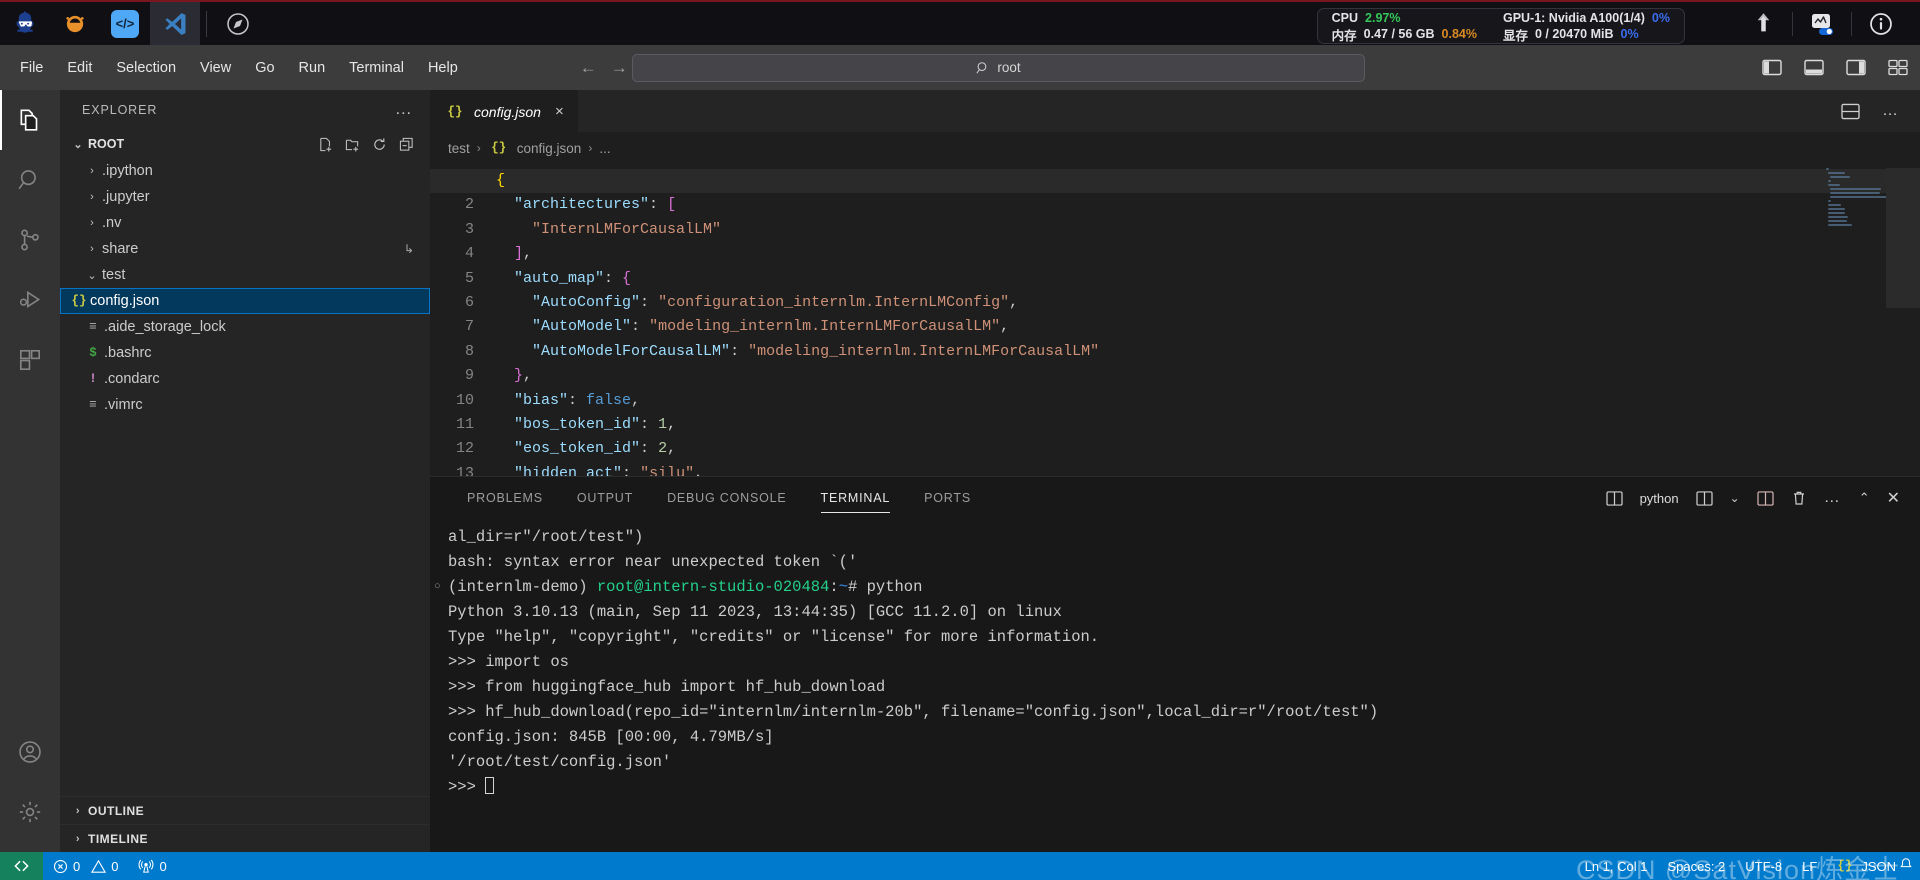  Describe the element at coordinates (588, 68) in the screenshot. I see `go-back-icon: ←` at that location.